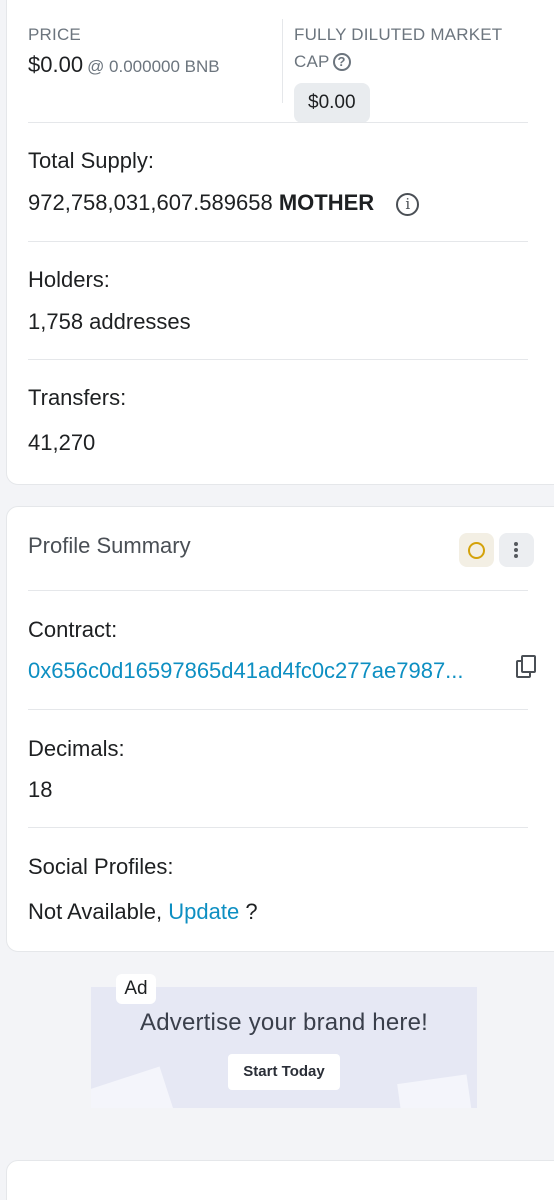 The height and width of the screenshot is (1200, 554). Describe the element at coordinates (527, 667) in the screenshot. I see `copy-icon` at that location.